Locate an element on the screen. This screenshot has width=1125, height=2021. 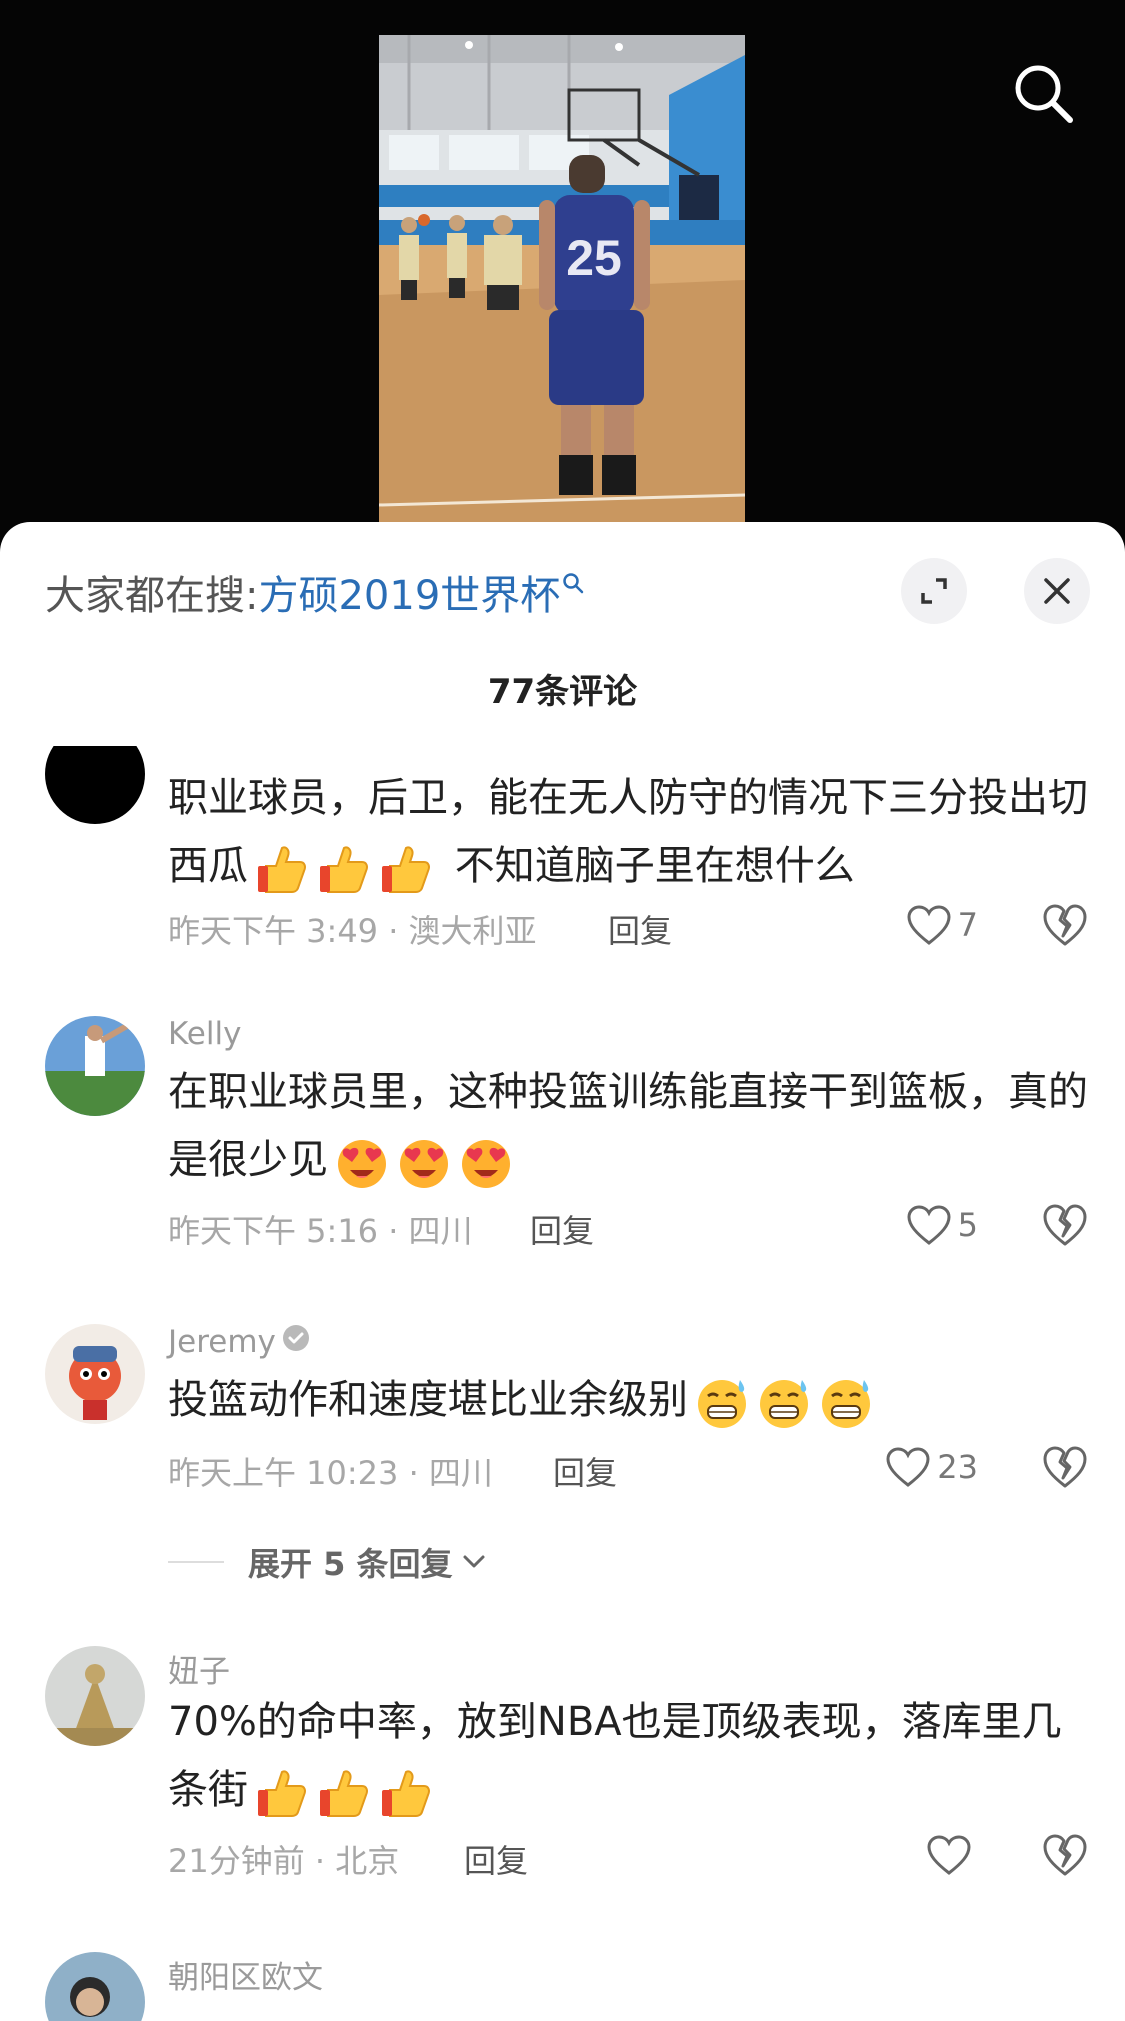
comment-username: Kelly is located at coordinates (204, 1034).